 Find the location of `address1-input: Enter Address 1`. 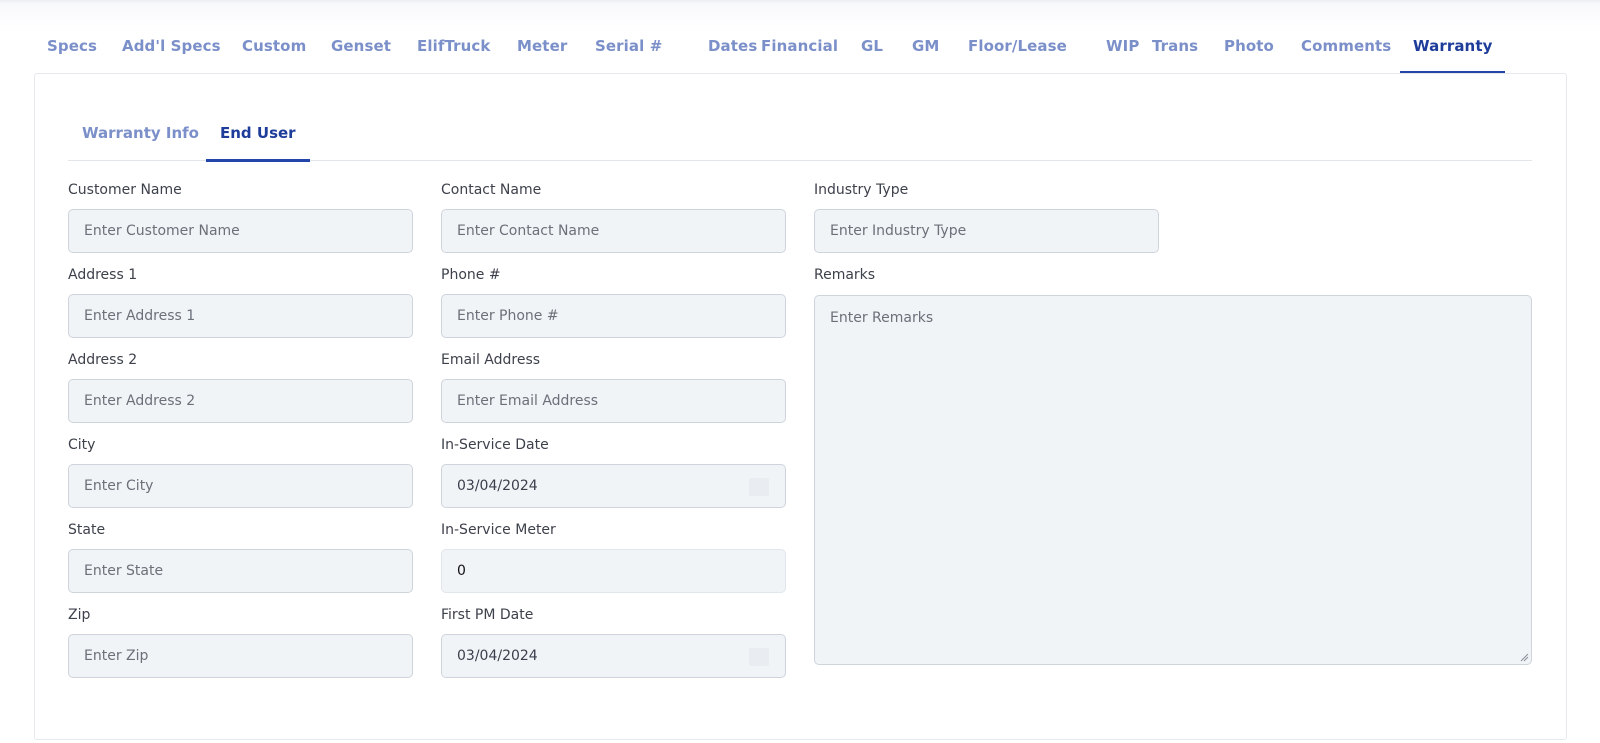

address1-input: Enter Address 1 is located at coordinates (240, 316).